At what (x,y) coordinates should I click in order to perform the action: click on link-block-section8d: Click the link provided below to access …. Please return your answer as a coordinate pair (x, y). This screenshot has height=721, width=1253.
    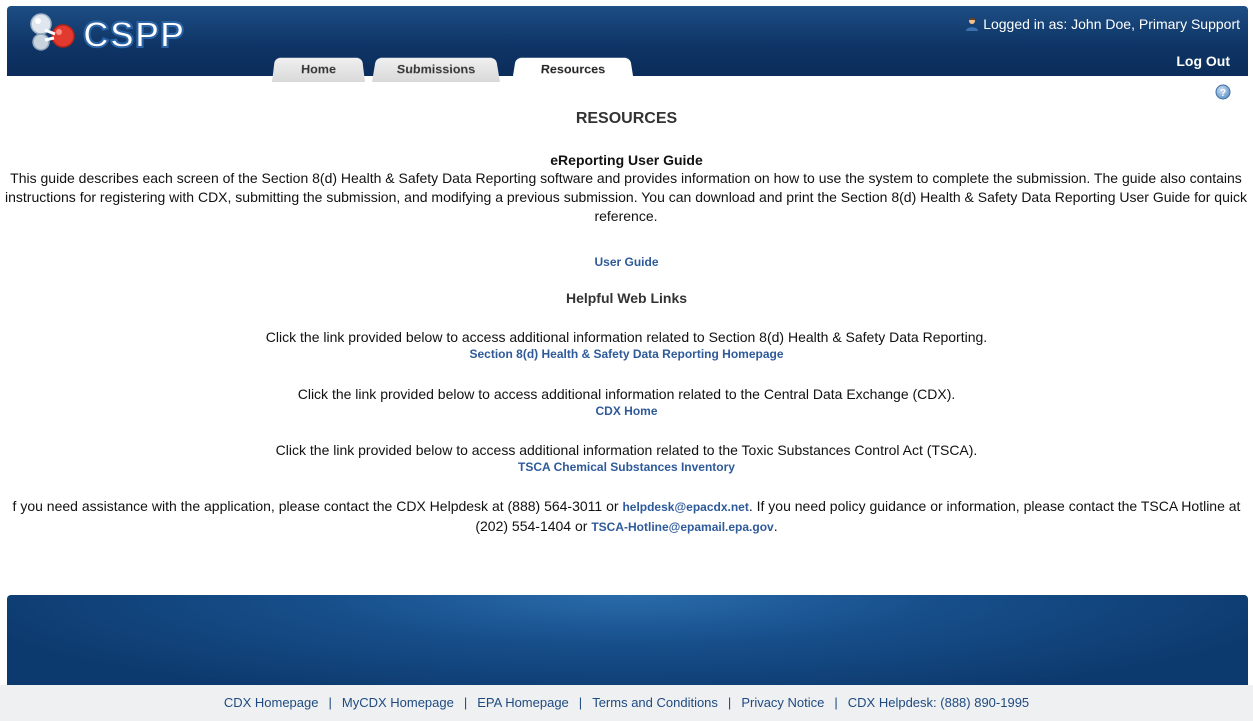
    Looking at the image, I should click on (626, 345).